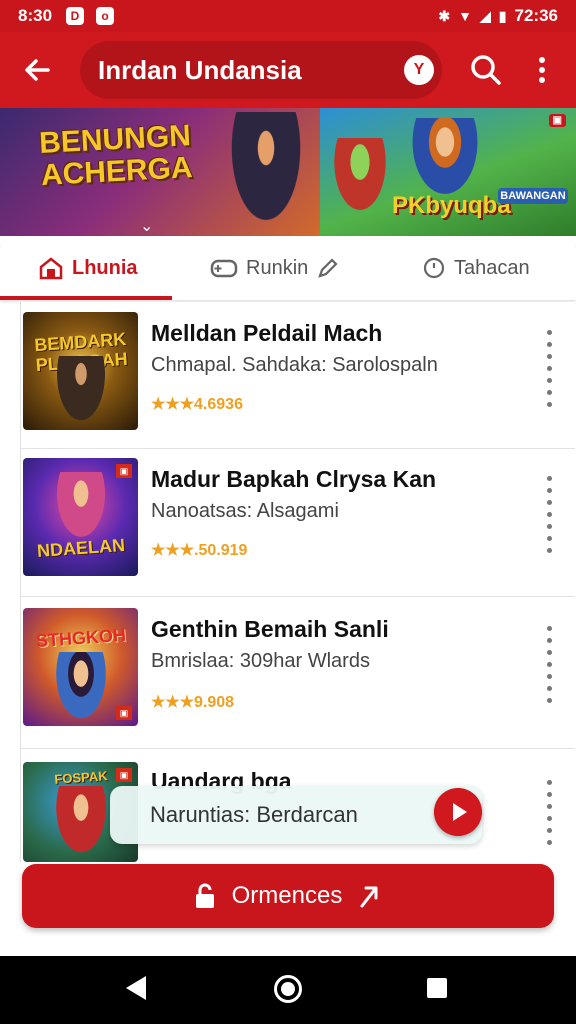 The width and height of the screenshot is (576, 1024). Describe the element at coordinates (86, 298) in the screenshot. I see `active-tab-indicator` at that location.